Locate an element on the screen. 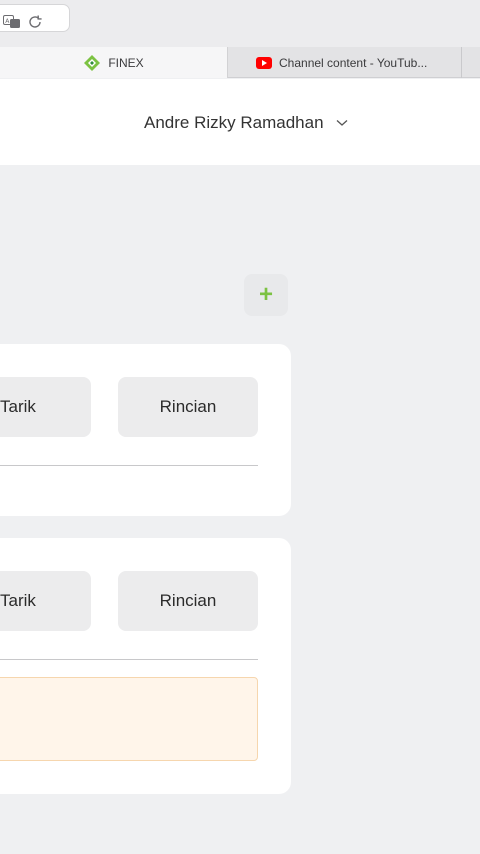  tab-label: FINEX is located at coordinates (126, 62).